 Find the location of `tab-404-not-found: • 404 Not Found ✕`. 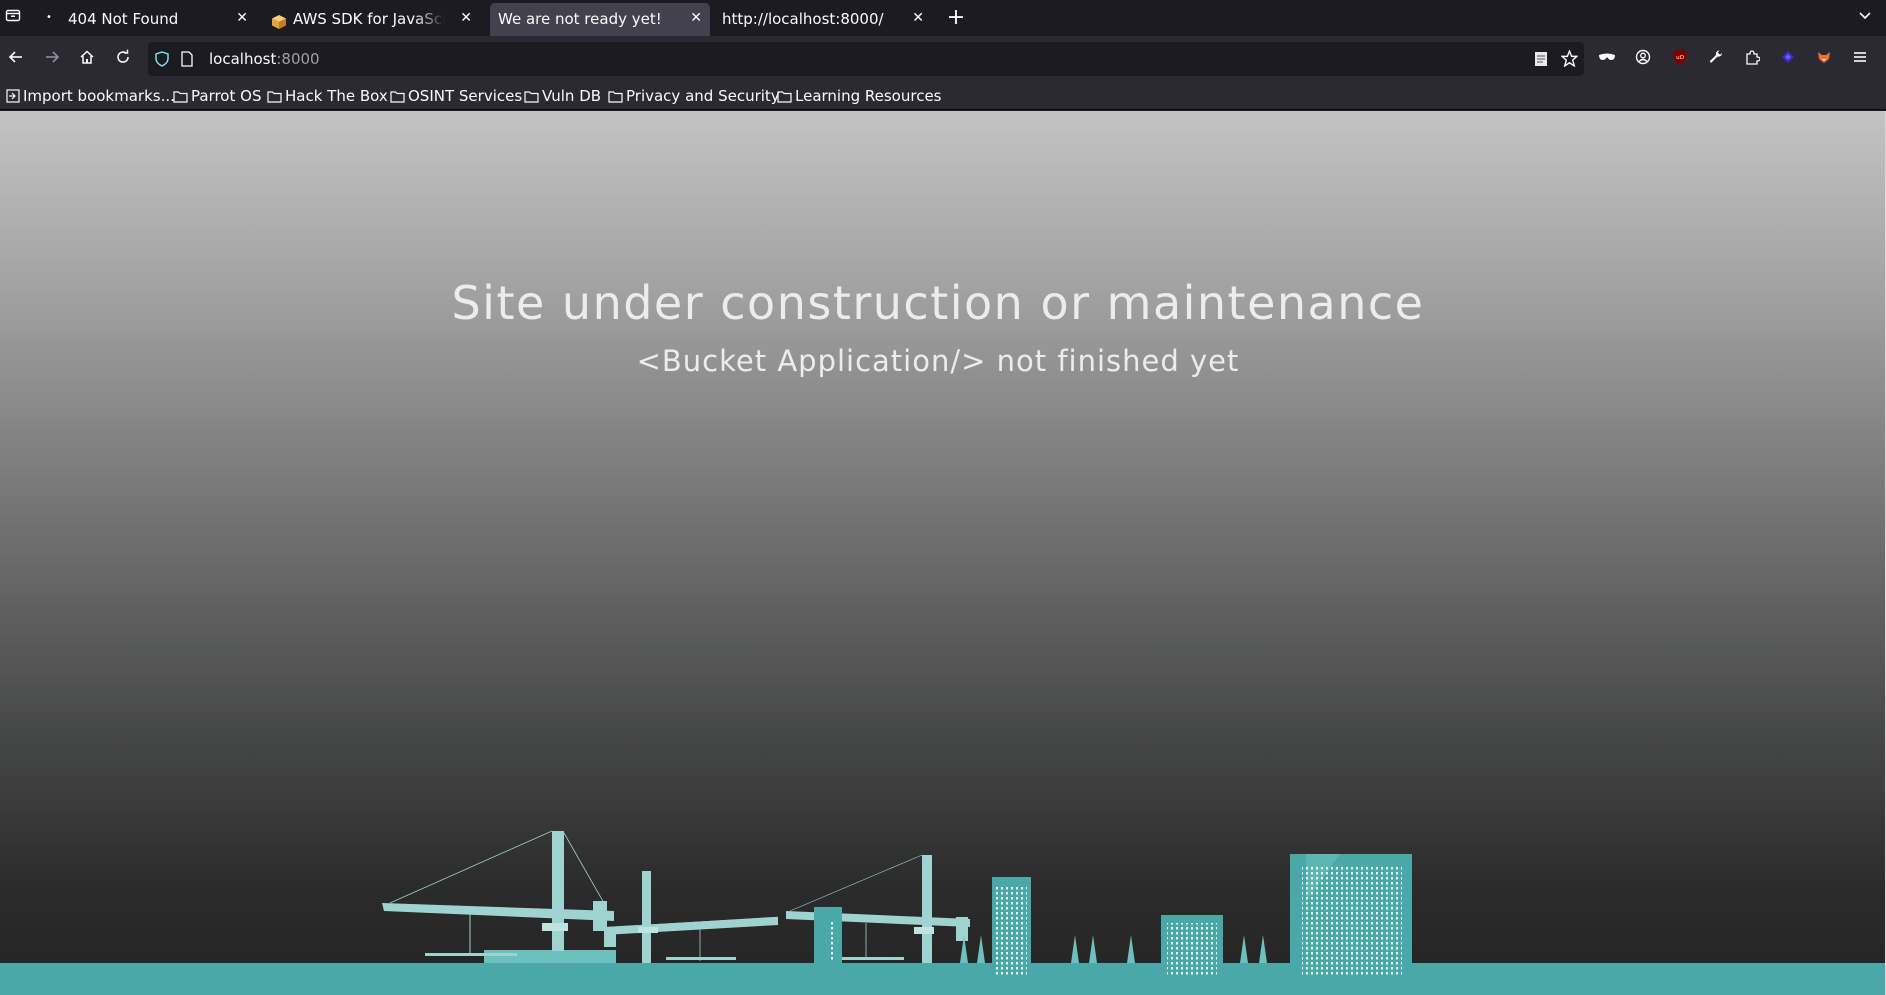

tab-404-not-found: • 404 Not Found ✕ is located at coordinates (147, 19).